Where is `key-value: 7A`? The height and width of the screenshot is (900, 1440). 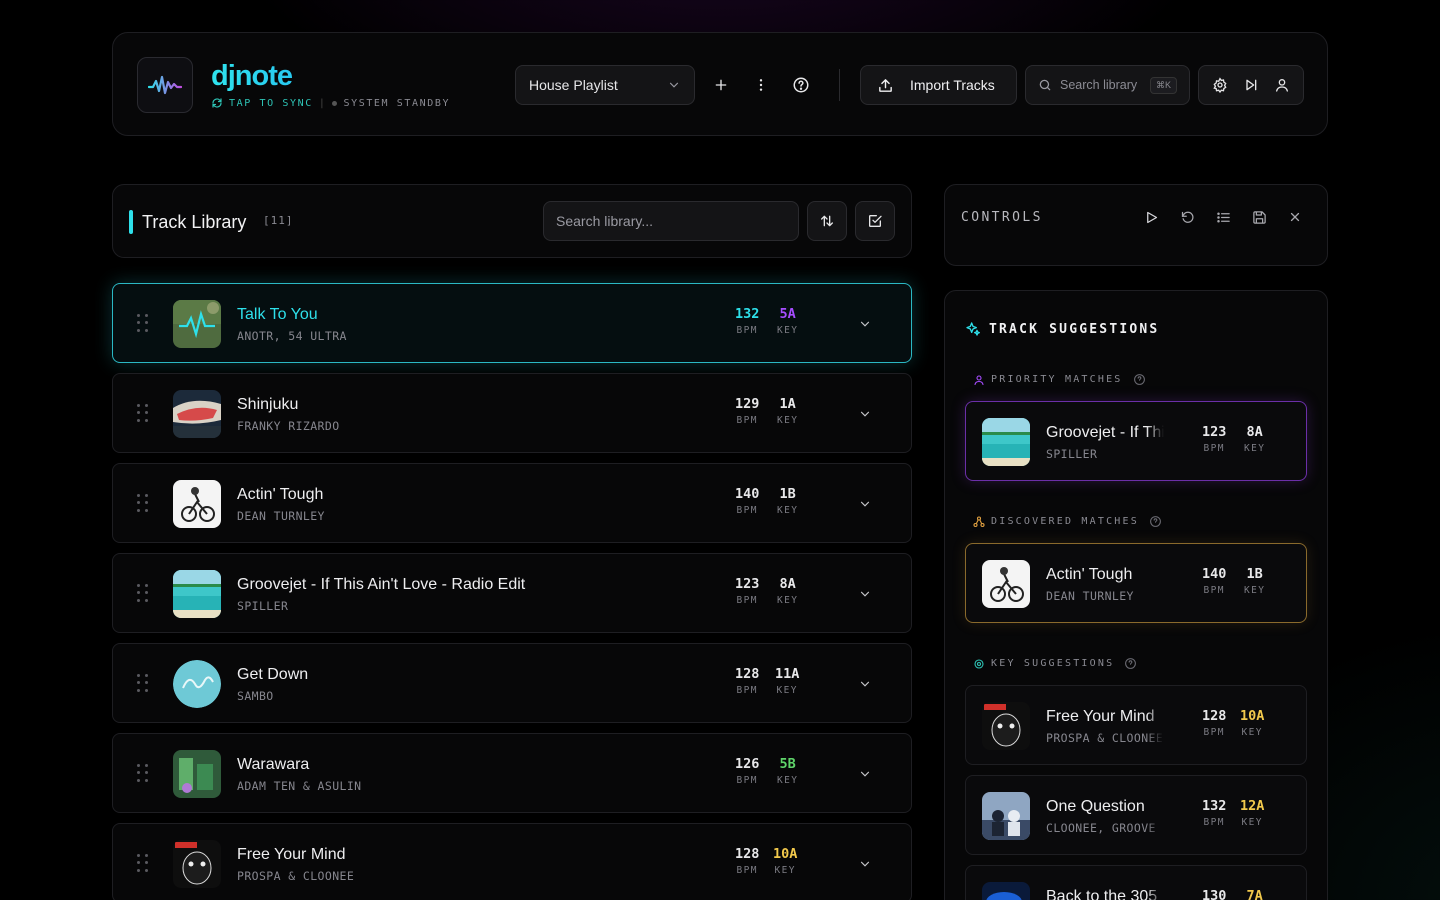 key-value: 7A is located at coordinates (1254, 894).